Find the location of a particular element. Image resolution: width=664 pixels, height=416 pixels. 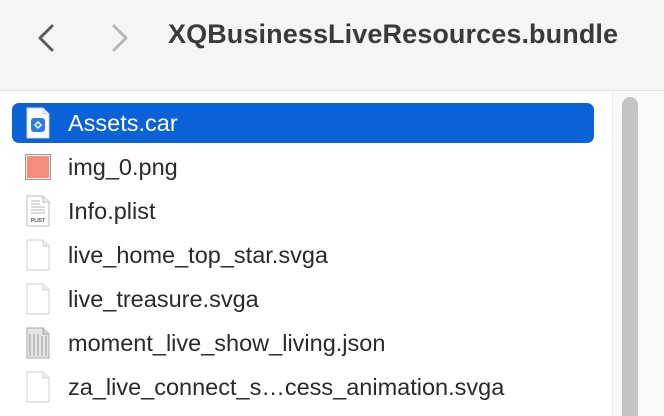

file-row-moment-live-show: moment_live_show_living.json is located at coordinates (303, 343).